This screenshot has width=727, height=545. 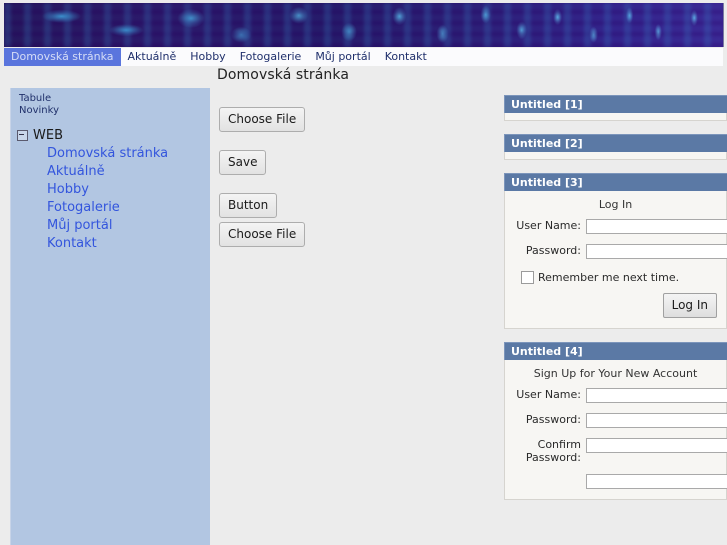 I want to click on login-username-label: User Name:, so click(x=548, y=225).